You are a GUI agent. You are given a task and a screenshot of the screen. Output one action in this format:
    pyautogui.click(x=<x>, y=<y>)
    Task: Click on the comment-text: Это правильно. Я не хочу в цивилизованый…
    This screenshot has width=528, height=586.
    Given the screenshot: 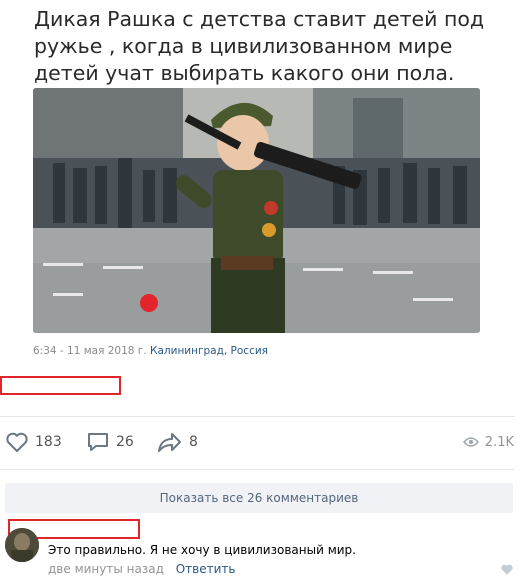 What is the action you would take?
    pyautogui.click(x=202, y=550)
    